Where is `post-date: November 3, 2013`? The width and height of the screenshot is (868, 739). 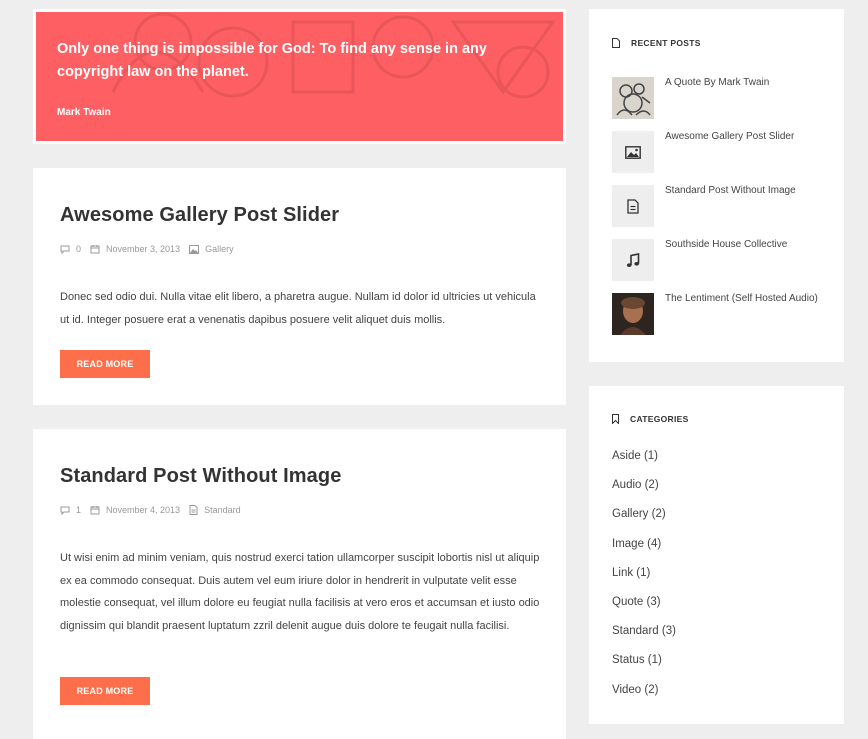
post-date: November 3, 2013 is located at coordinates (135, 249).